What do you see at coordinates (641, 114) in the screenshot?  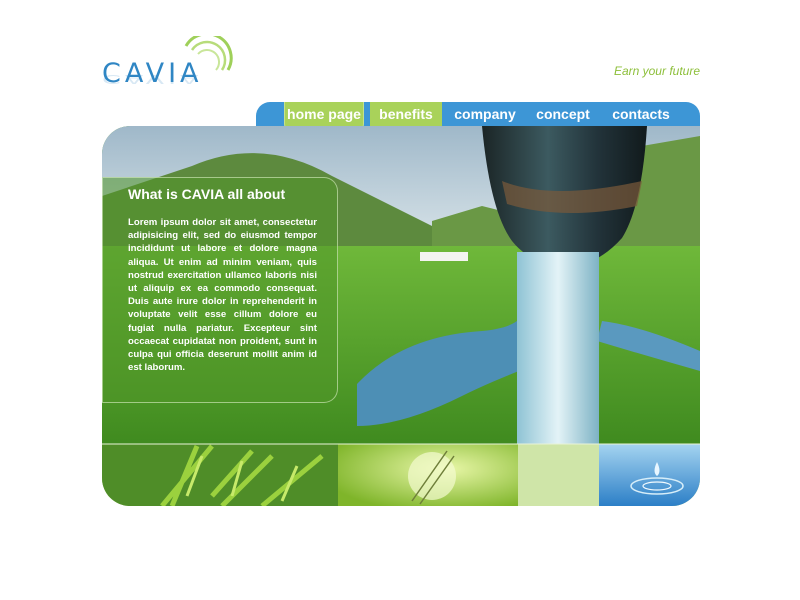 I see `nav-contacts: contacts` at bounding box center [641, 114].